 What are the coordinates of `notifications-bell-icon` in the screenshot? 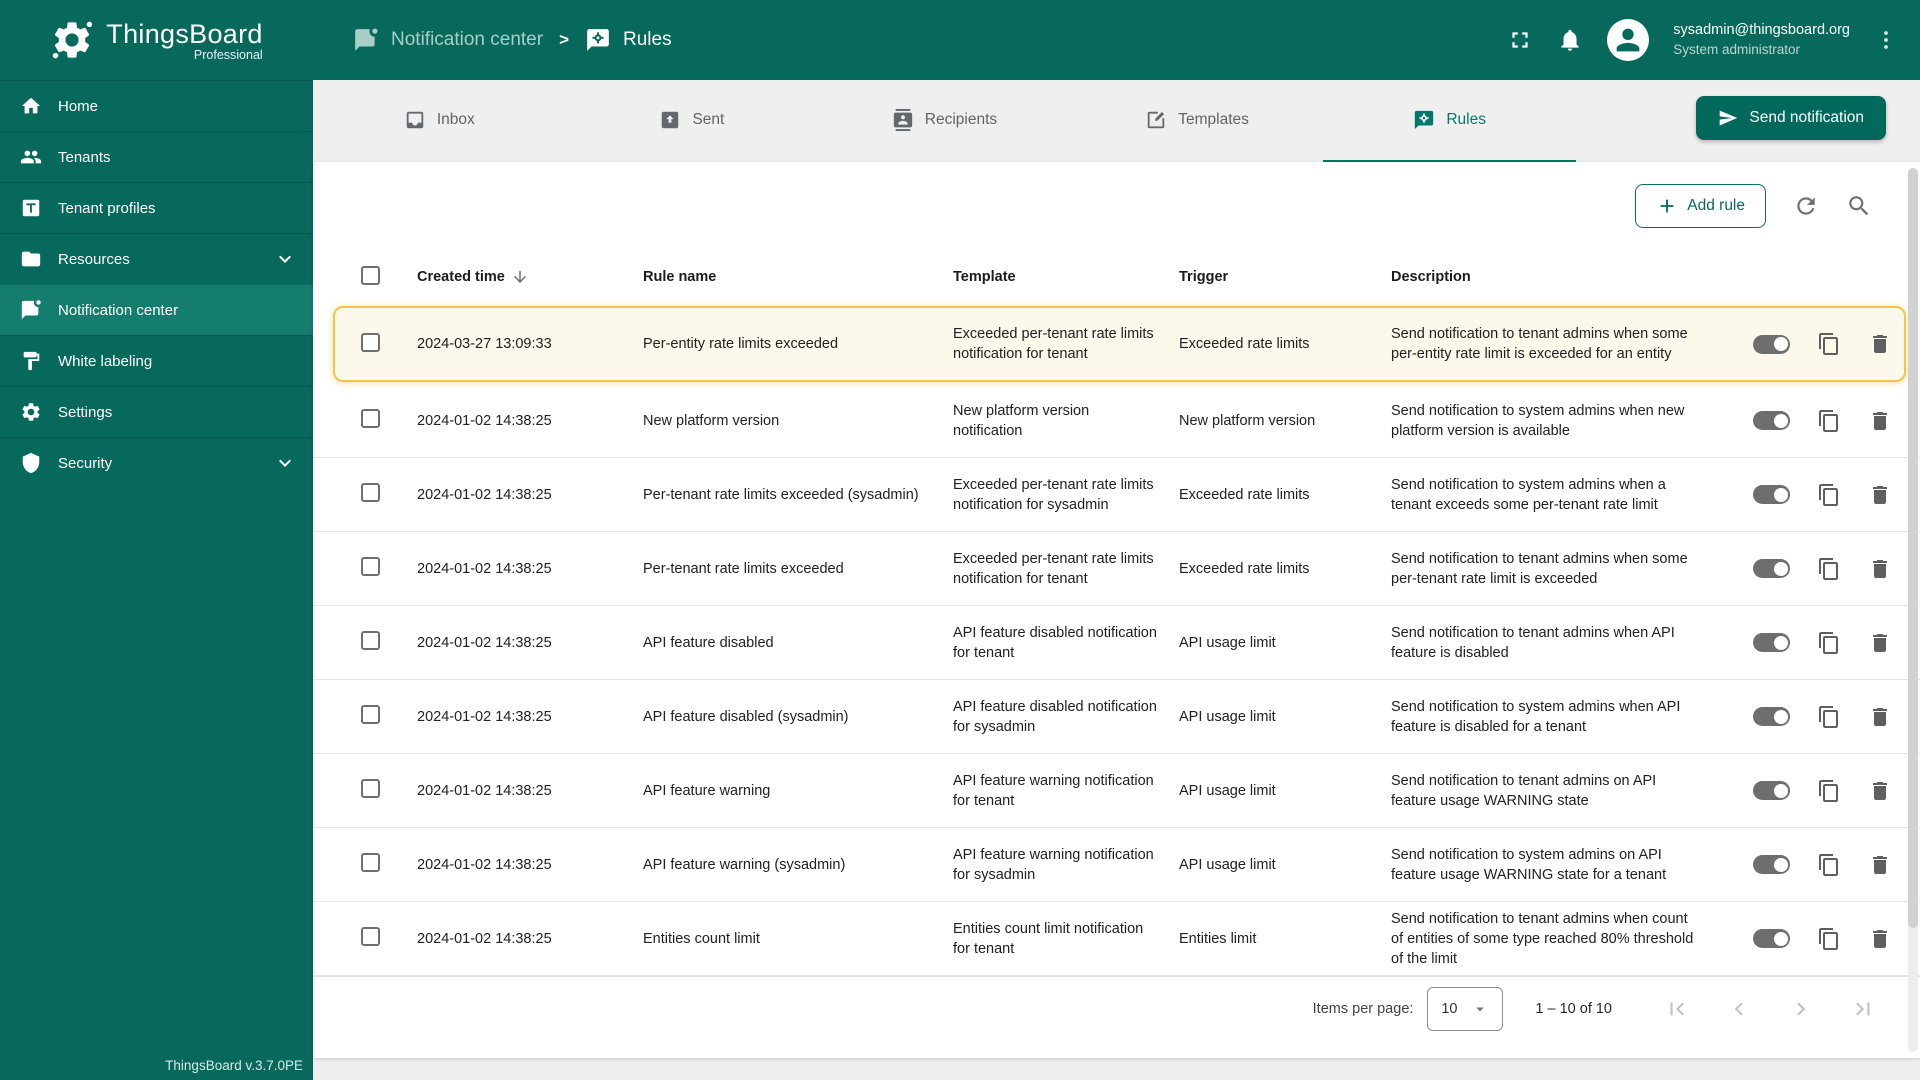 It's located at (1570, 40).